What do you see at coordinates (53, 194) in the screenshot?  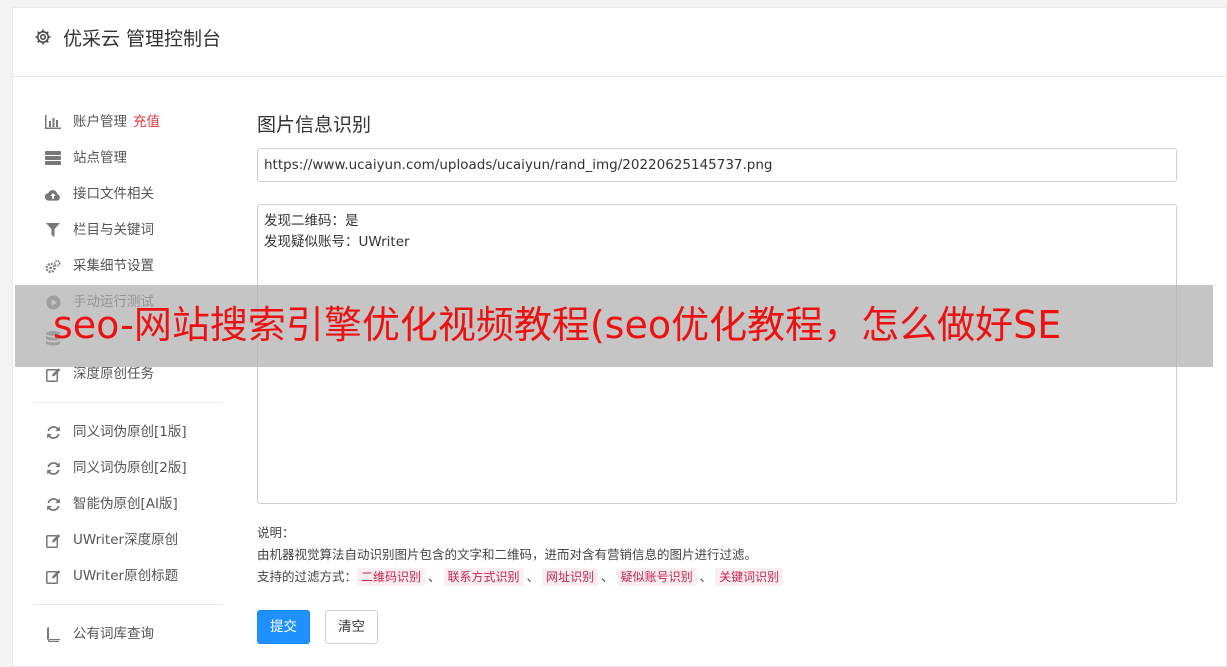 I see `cloud-upload-icon` at bounding box center [53, 194].